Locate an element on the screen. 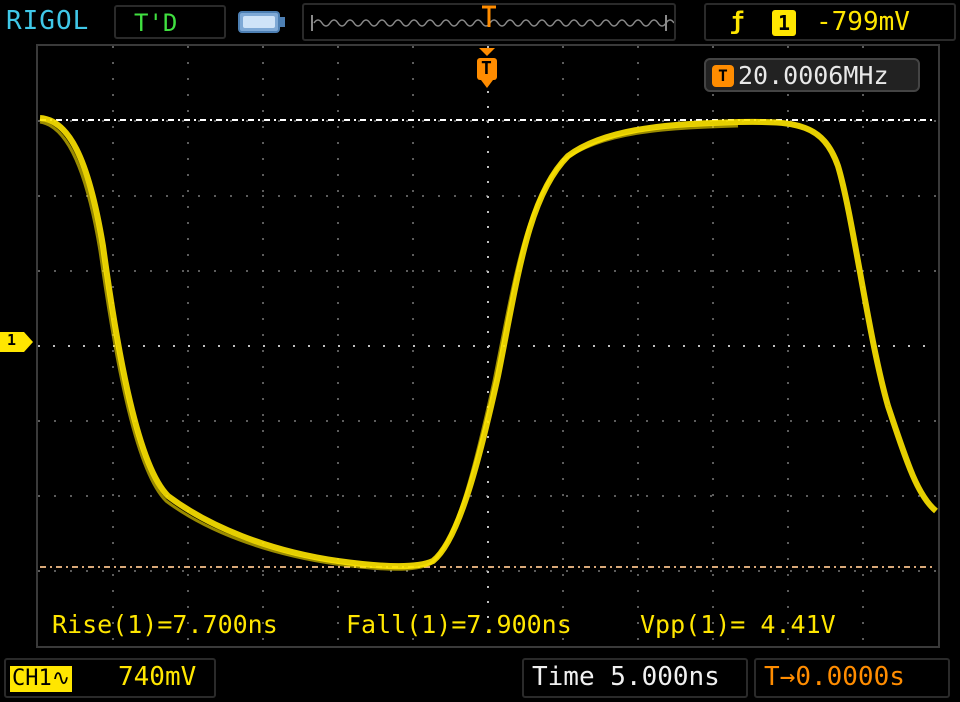 This screenshot has width=960, height=702. run-status: T'D is located at coordinates (170, 22).